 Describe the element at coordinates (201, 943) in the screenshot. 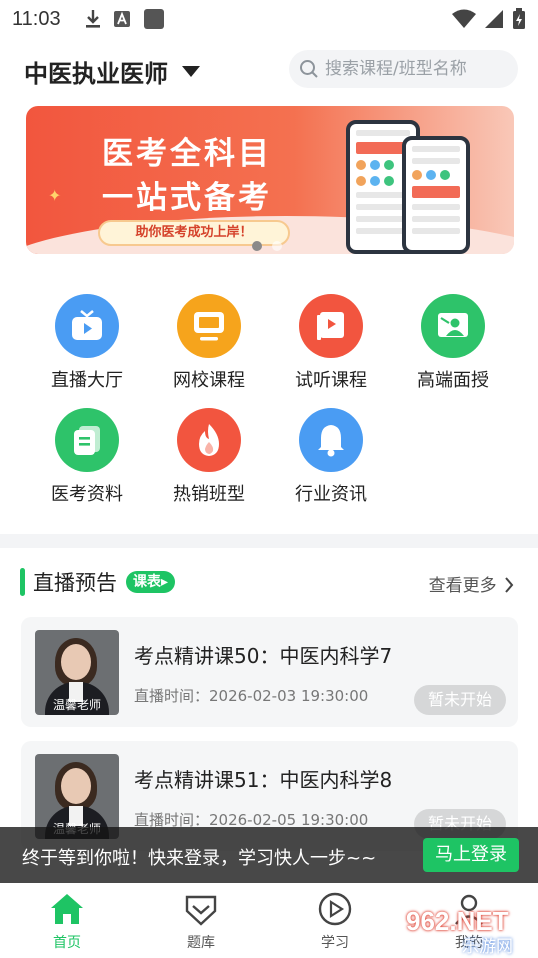

I see `nav-label: 题库` at that location.